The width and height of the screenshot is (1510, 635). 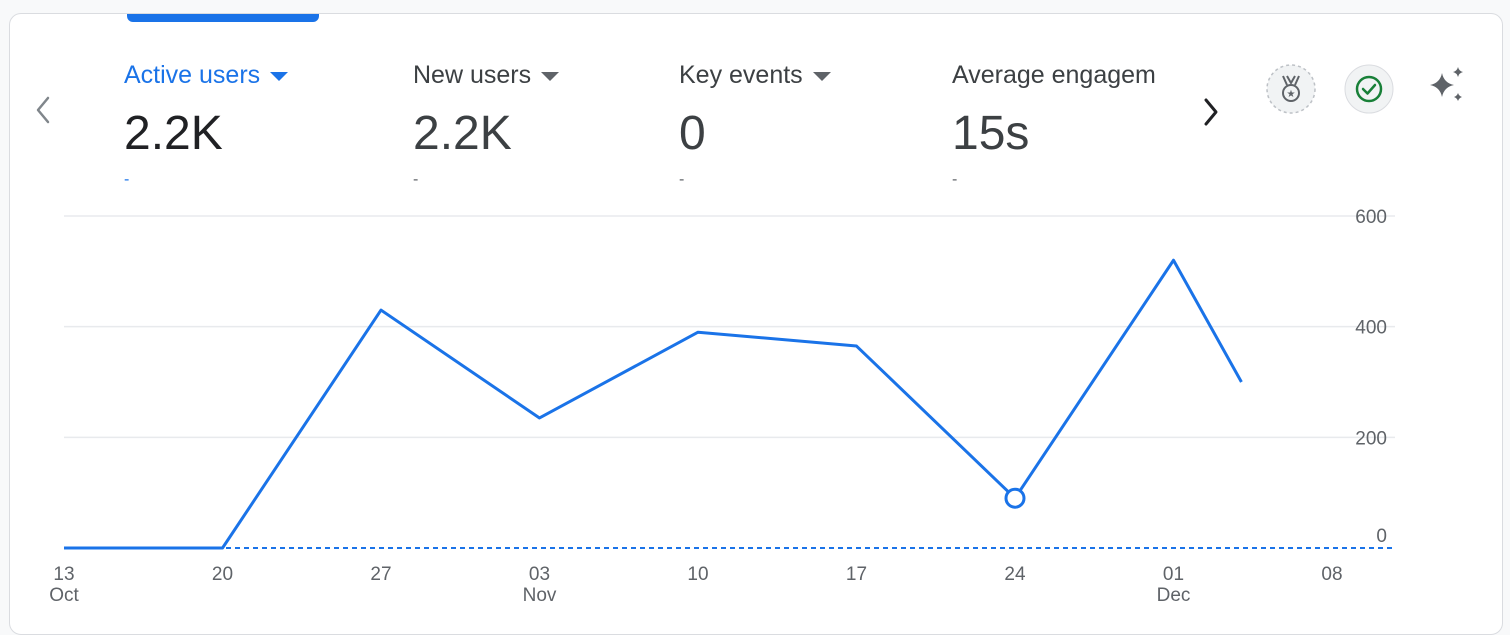 What do you see at coordinates (1371, 328) in the screenshot?
I see `y-tick-label: 400` at bounding box center [1371, 328].